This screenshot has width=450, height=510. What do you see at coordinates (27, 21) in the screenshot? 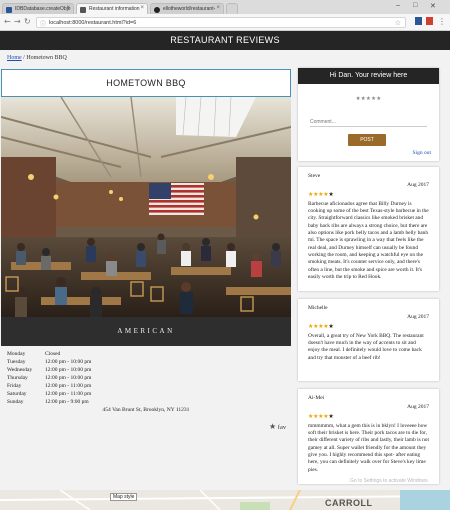
I see `reload-icon: ↻` at bounding box center [27, 21].